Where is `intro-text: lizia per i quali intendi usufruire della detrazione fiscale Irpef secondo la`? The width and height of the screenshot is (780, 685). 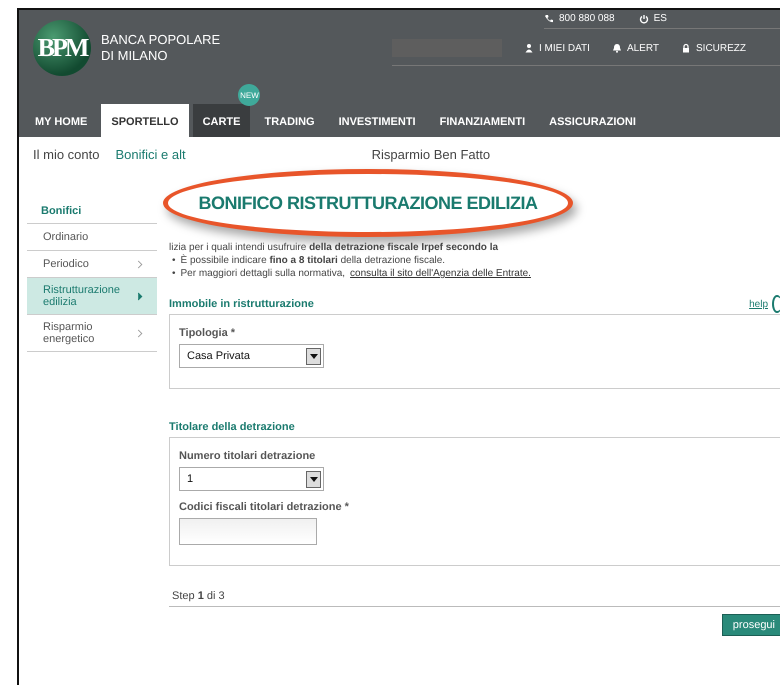
intro-text: lizia per i quali intendi usufruire della detrazione fiscale Irpef secondo la is located at coordinates (334, 247).